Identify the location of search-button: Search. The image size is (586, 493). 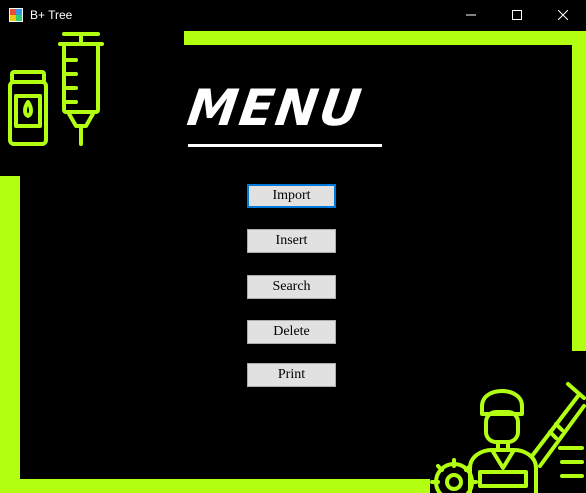
(291, 287).